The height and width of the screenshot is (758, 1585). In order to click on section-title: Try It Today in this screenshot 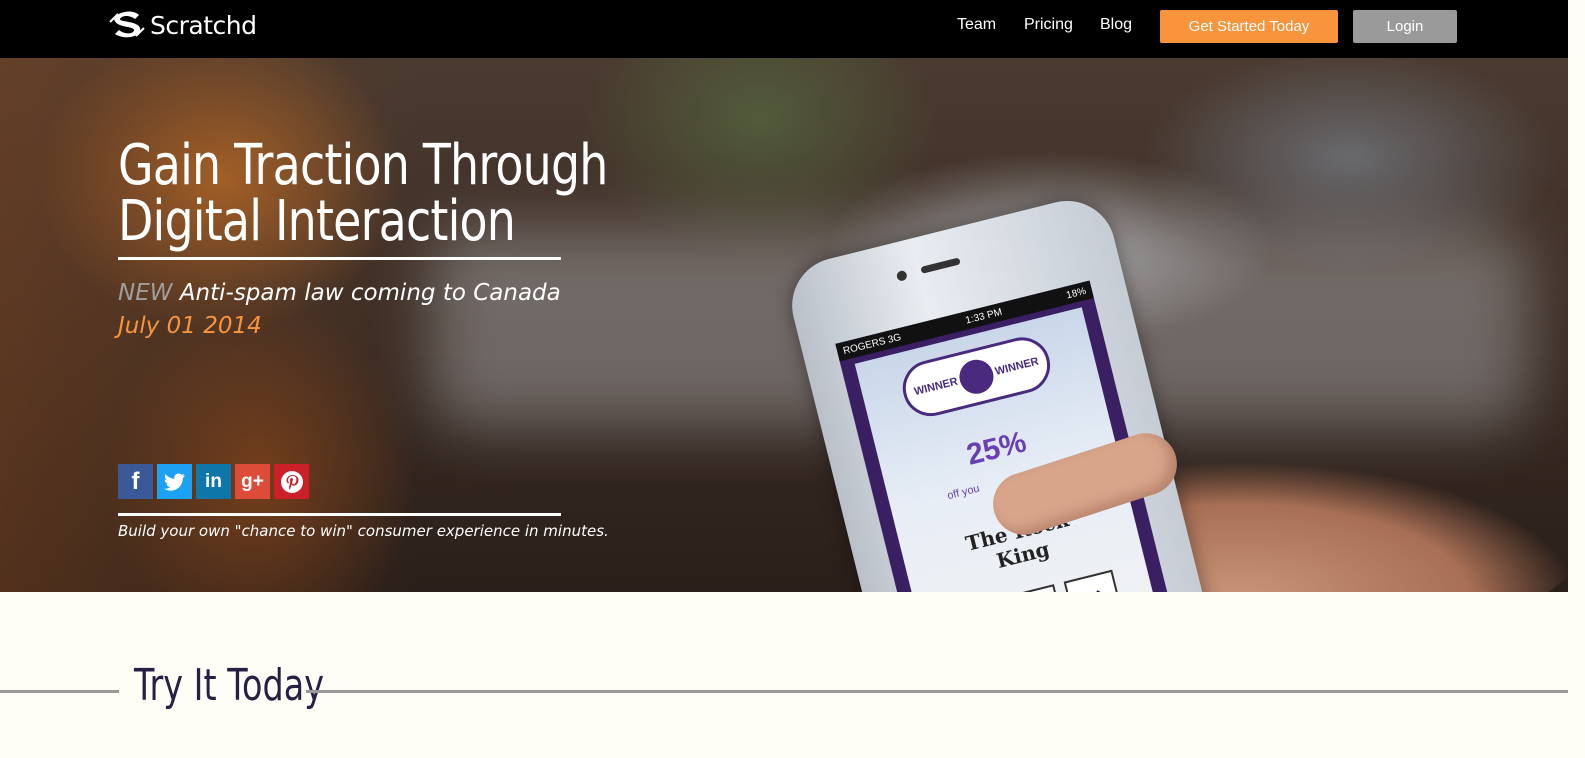, I will do `click(229, 685)`.